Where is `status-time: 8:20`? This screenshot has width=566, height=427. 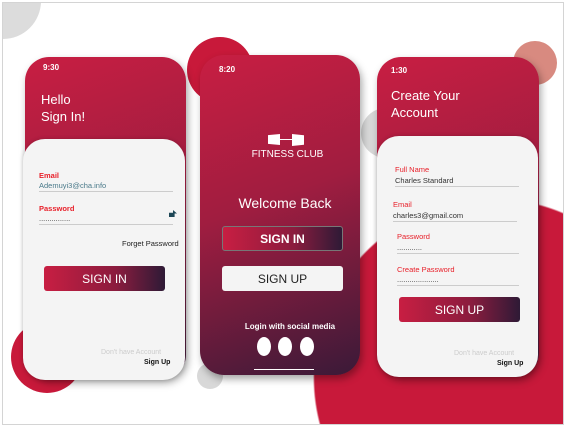 status-time: 8:20 is located at coordinates (227, 69).